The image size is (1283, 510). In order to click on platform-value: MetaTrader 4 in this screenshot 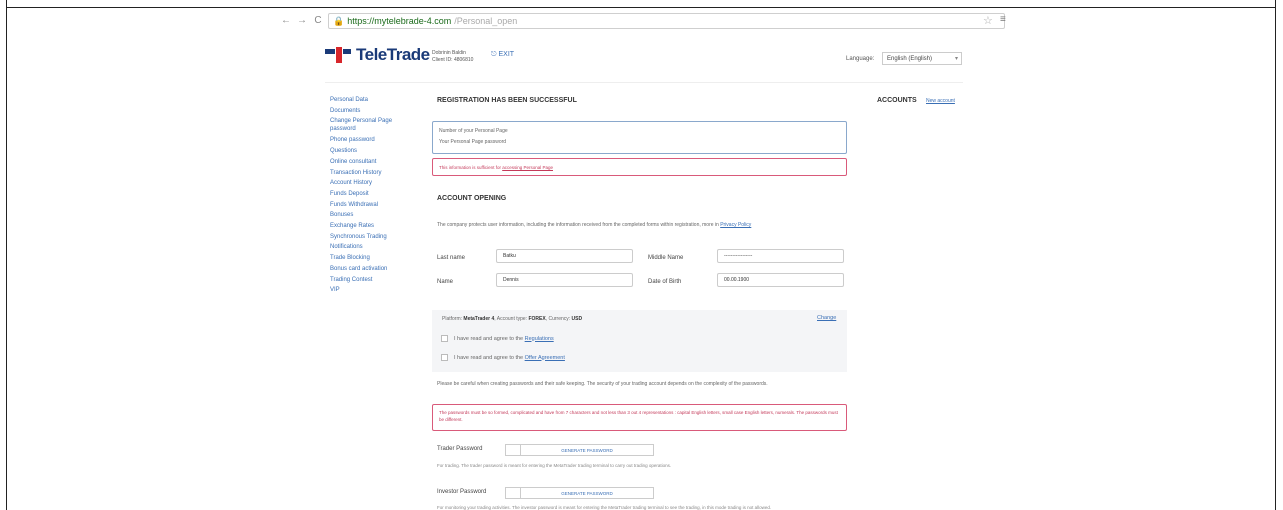, I will do `click(479, 319)`.